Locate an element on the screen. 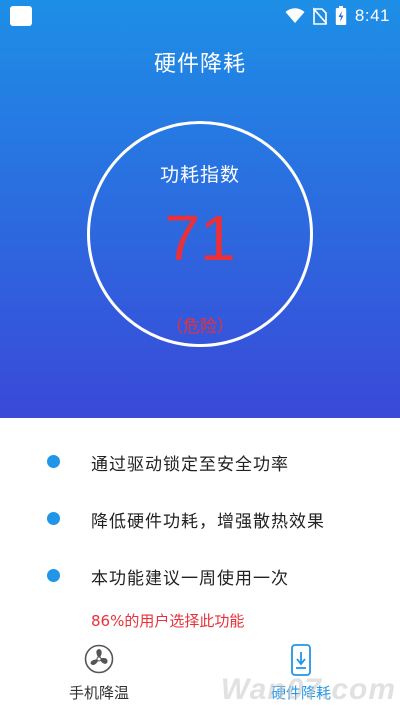  battery-charging-icon is located at coordinates (341, 16).